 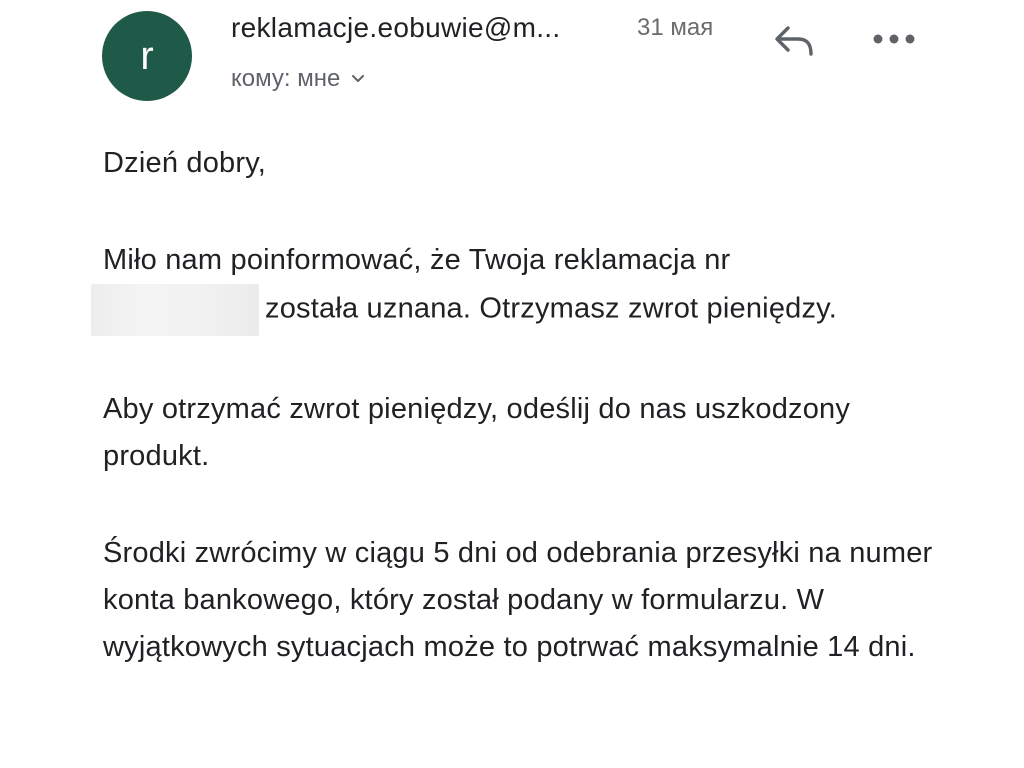 What do you see at coordinates (286, 78) in the screenshot?
I see `recipient-label: кому: мне` at bounding box center [286, 78].